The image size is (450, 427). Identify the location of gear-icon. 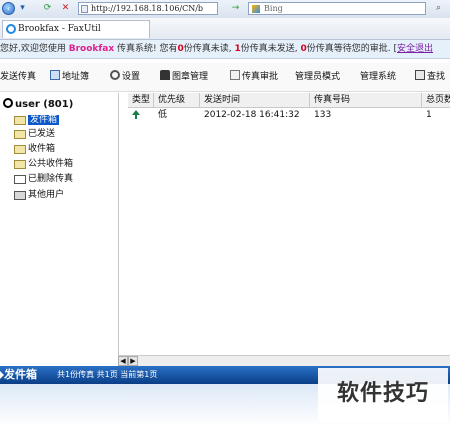
(115, 75).